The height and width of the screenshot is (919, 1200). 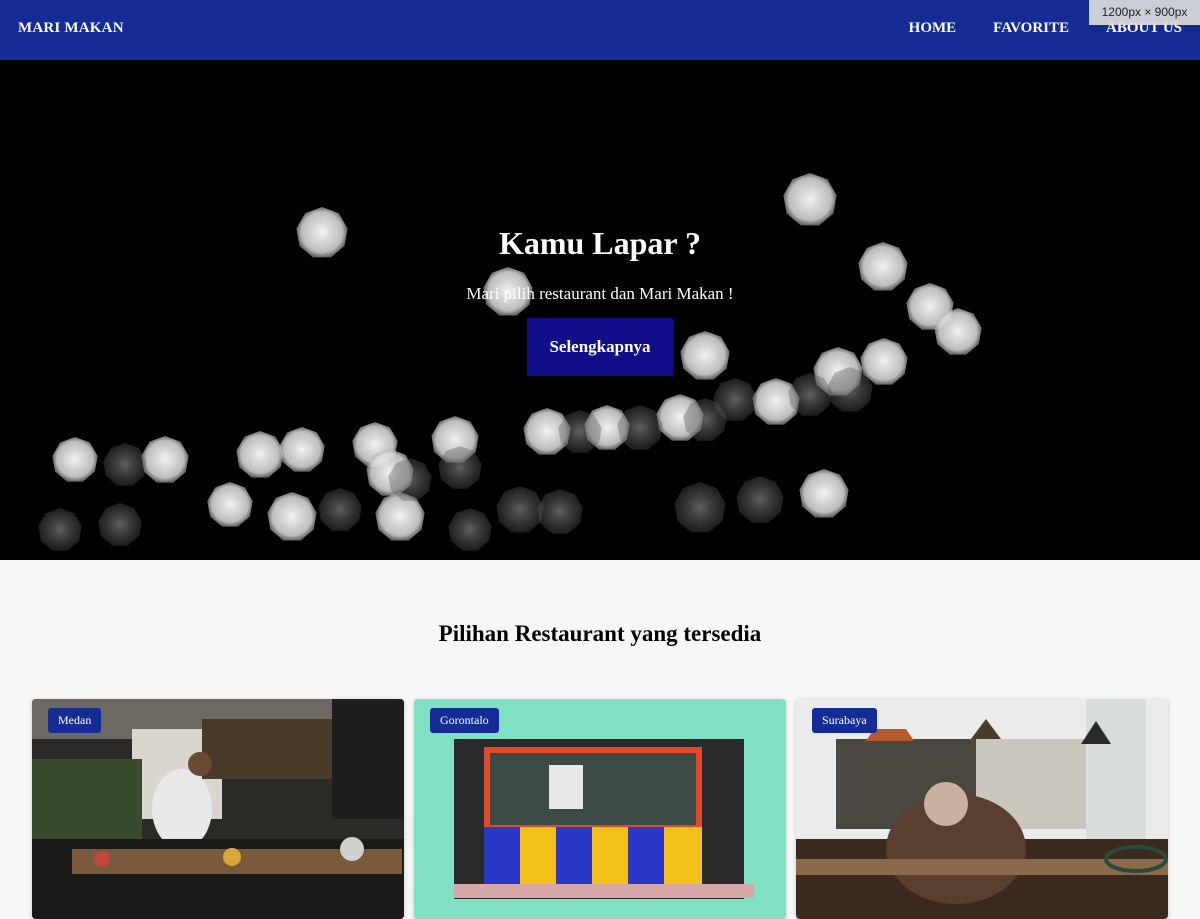 I want to click on restaurant-card-gorontalo: Gorontalo, so click(x=600, y=809).